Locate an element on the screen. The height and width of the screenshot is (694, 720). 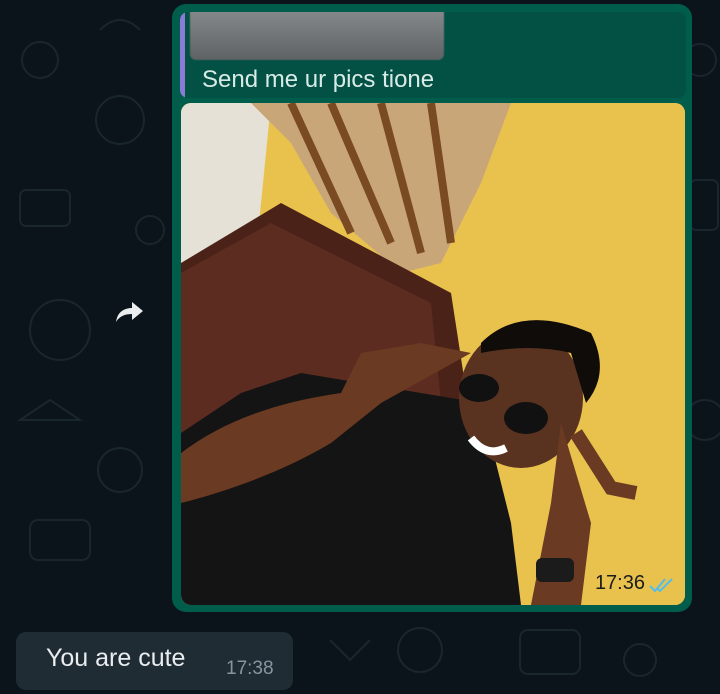
incoming-message-bubble: You are cute 17:38 is located at coordinates (154, 661).